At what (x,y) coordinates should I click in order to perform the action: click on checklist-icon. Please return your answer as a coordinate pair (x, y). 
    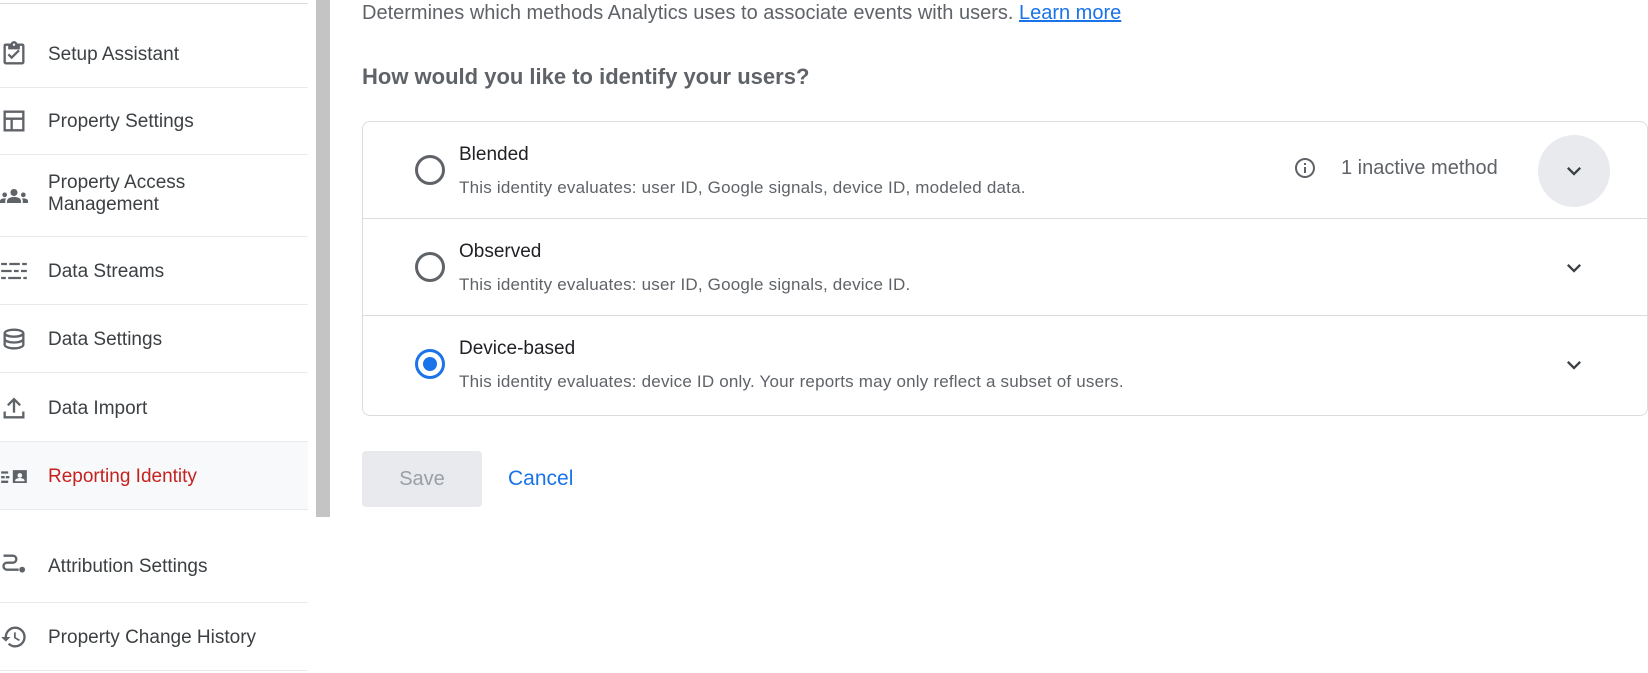
    Looking at the image, I should click on (15, 54).